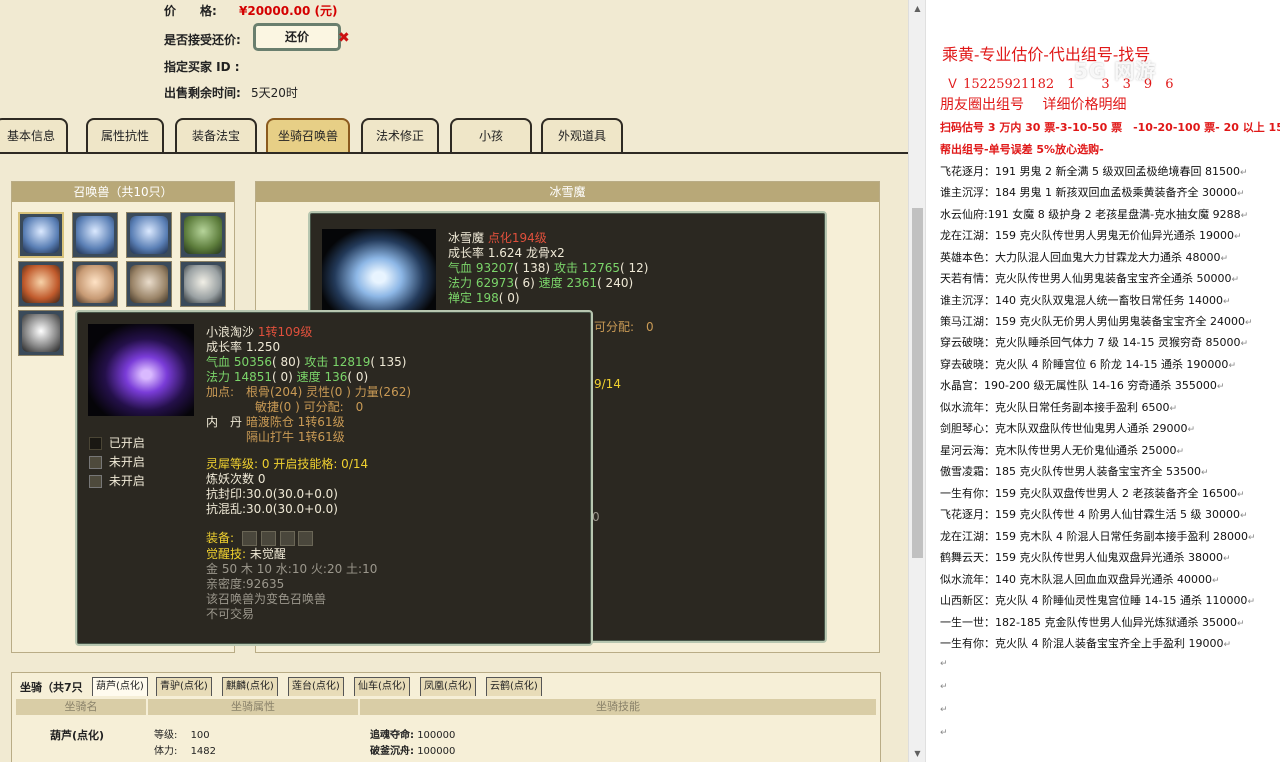 Image resolution: width=1280 pixels, height=762 pixels. What do you see at coordinates (460, 298) in the screenshot?
I see `stat-label: 禅定` at bounding box center [460, 298].